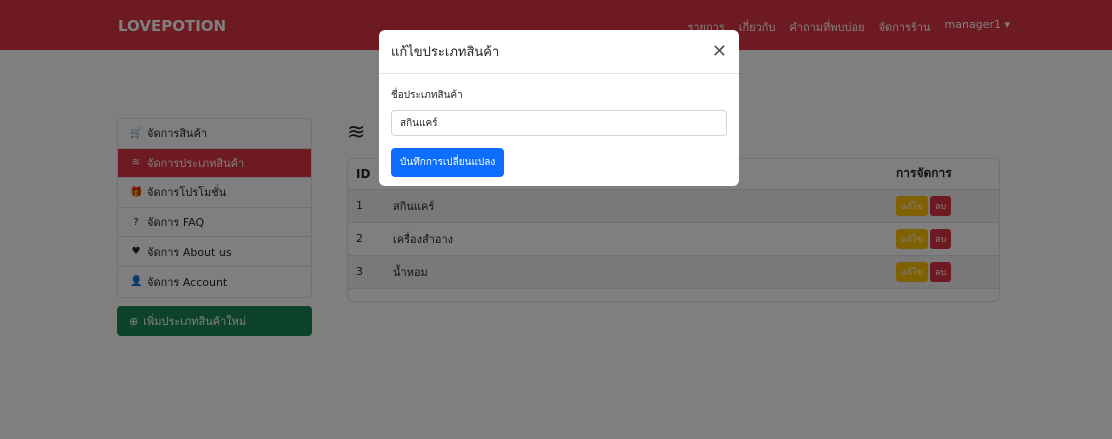 The image size is (1112, 439). What do you see at coordinates (559, 123) in the screenshot?
I see `category-name-input` at bounding box center [559, 123].